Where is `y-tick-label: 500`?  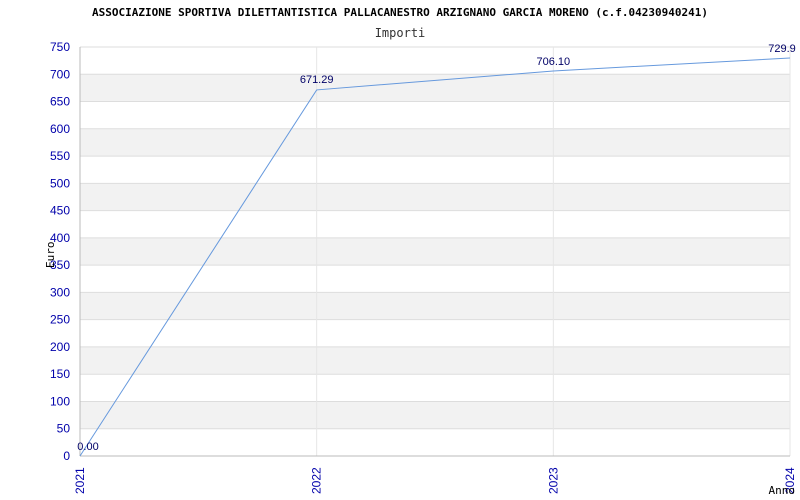
y-tick-label: 500 is located at coordinates (60, 183).